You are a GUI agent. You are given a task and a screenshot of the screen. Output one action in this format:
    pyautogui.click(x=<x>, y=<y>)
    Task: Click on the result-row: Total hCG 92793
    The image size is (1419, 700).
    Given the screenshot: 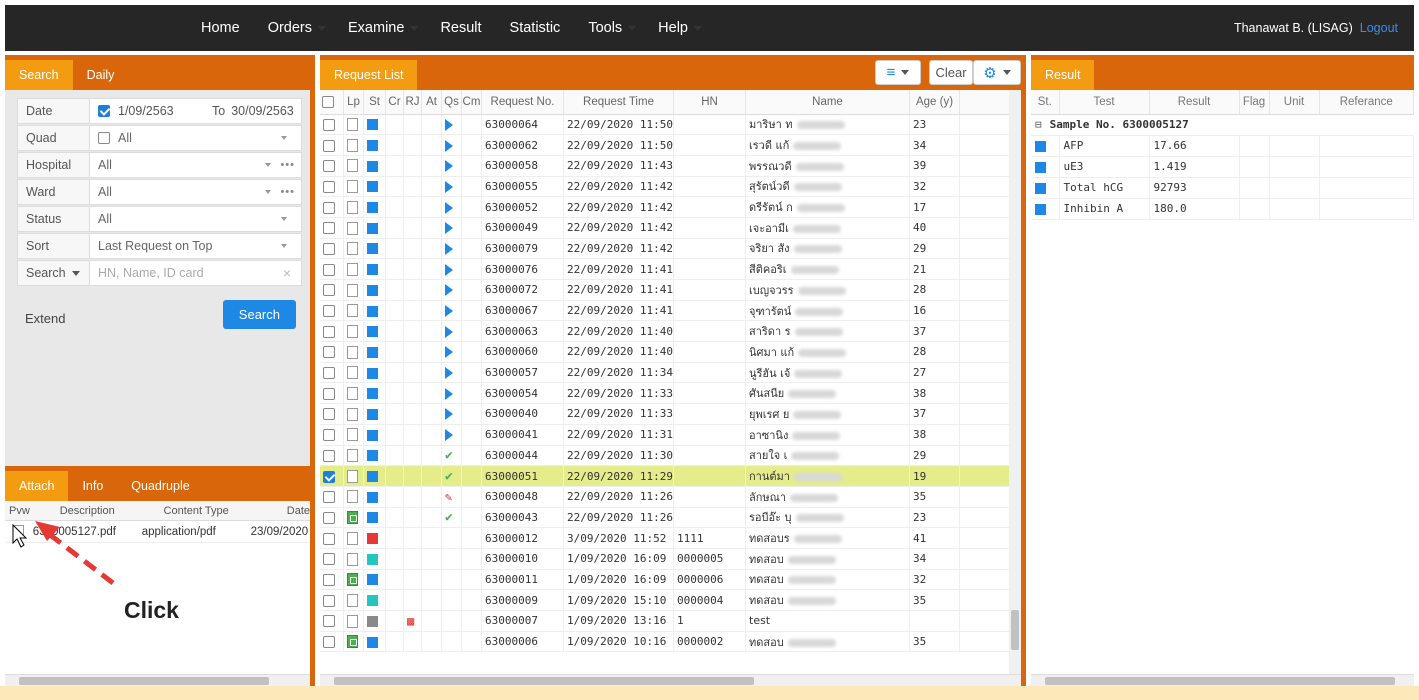 What is the action you would take?
    pyautogui.click(x=1222, y=188)
    